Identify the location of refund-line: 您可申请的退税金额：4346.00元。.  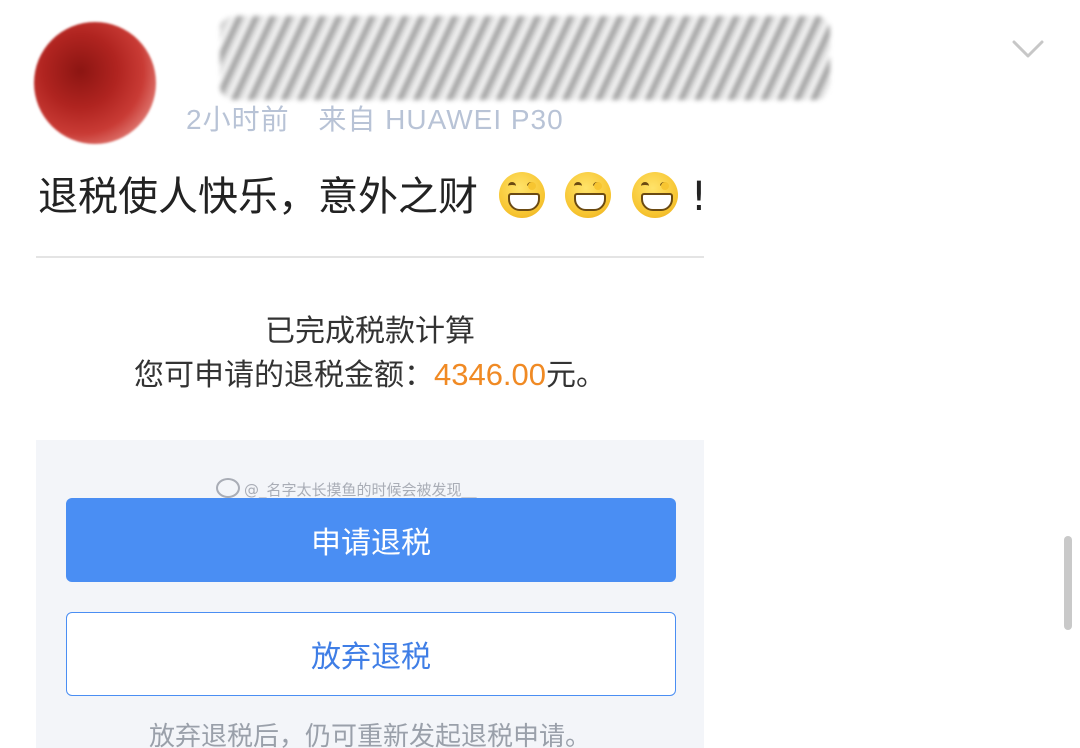
(370, 372).